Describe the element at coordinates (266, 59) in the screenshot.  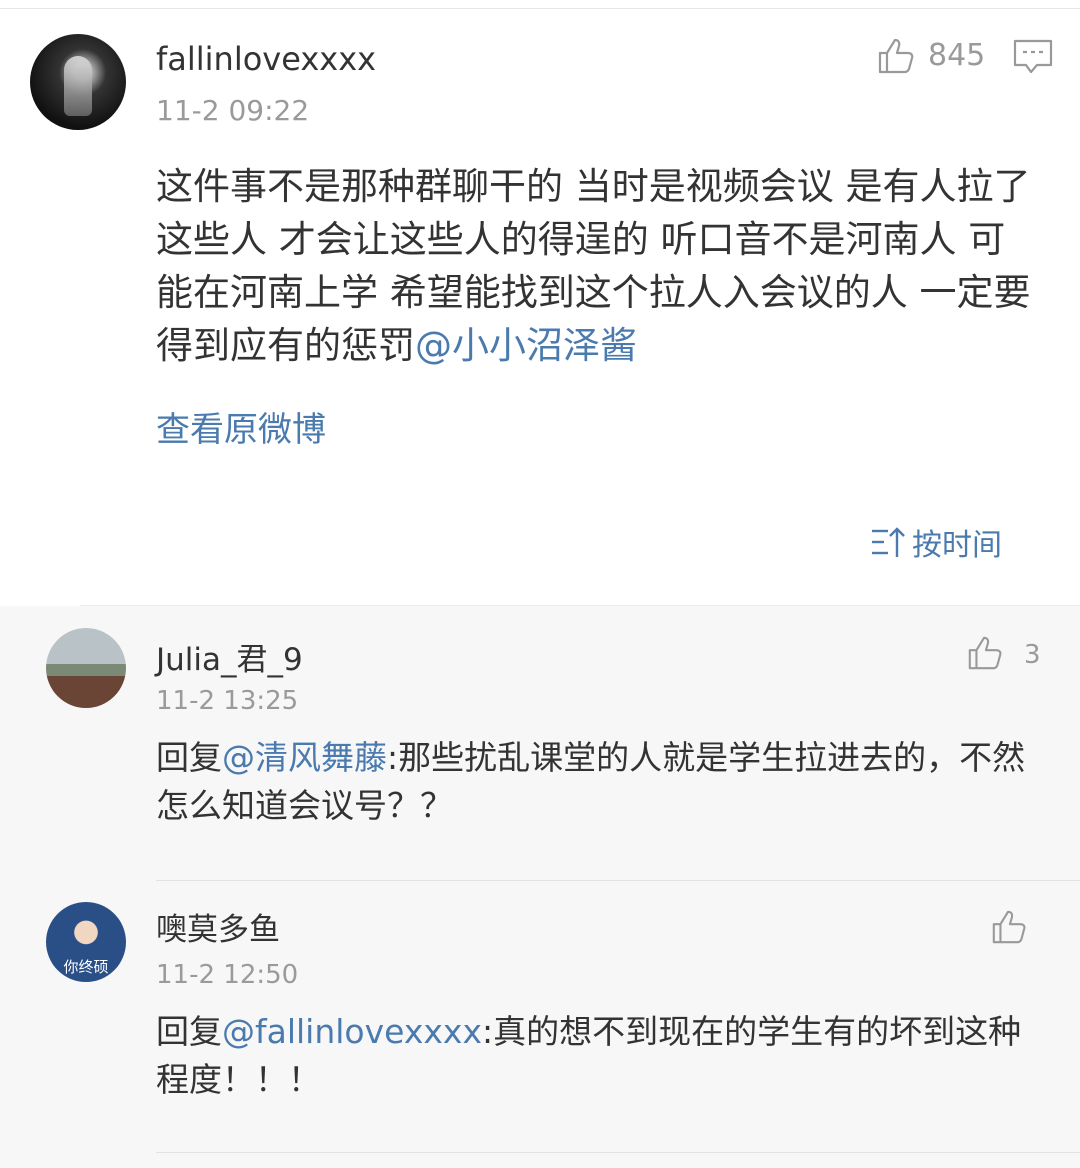
I see `username: fallinlovexxxx` at that location.